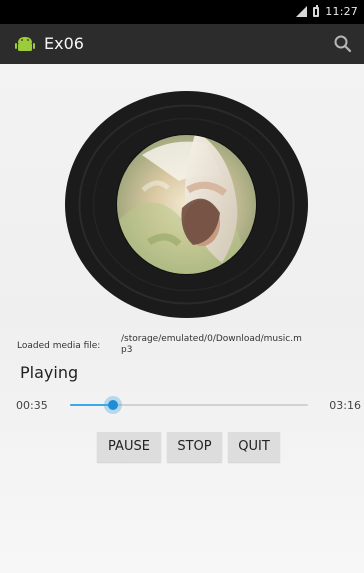  I want to click on app-title: Ex06, so click(64, 43).